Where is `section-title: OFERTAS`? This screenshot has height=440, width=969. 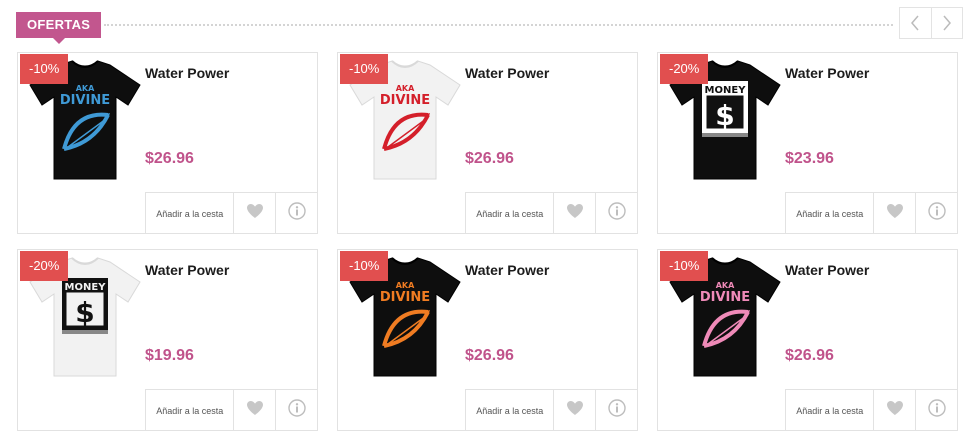 section-title: OFERTAS is located at coordinates (59, 28).